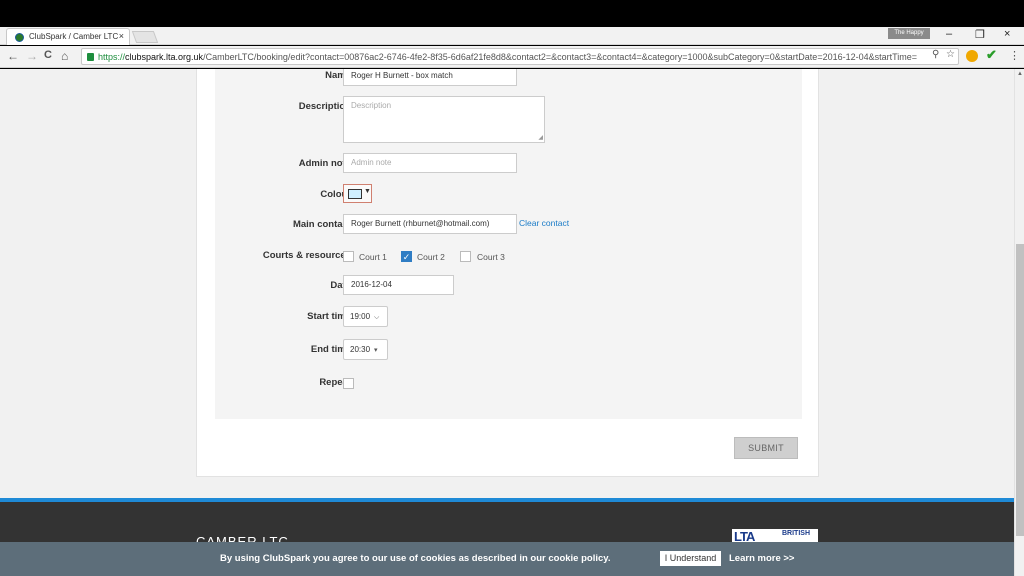 This screenshot has width=1024, height=576. Describe the element at coordinates (164, 57) in the screenshot. I see `url-domain: clubspark.lta.org.uk` at that location.